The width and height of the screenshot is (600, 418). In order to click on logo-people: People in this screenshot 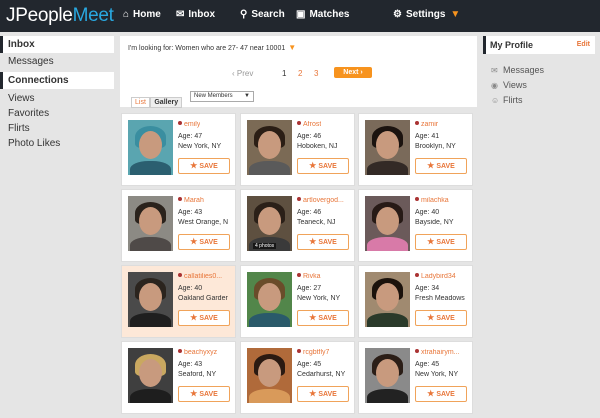, I will do `click(44, 15)`.